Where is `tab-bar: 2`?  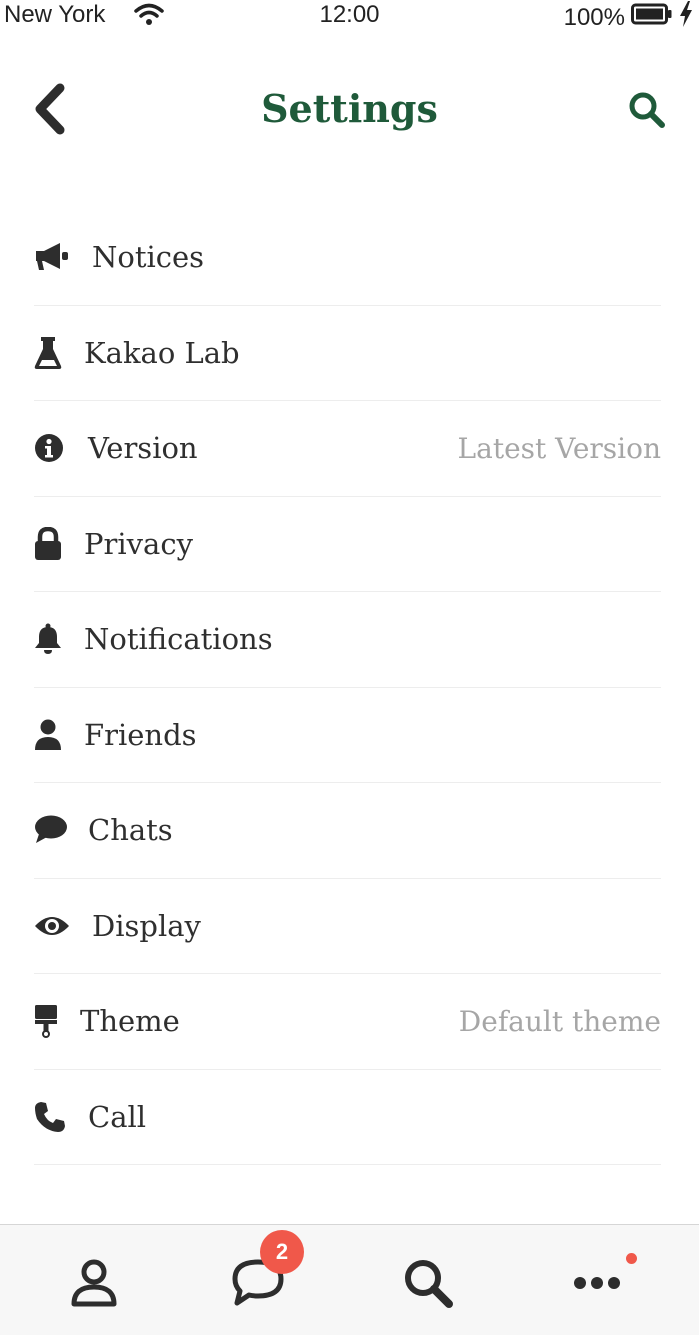
tab-bar: 2 is located at coordinates (349, 1279).